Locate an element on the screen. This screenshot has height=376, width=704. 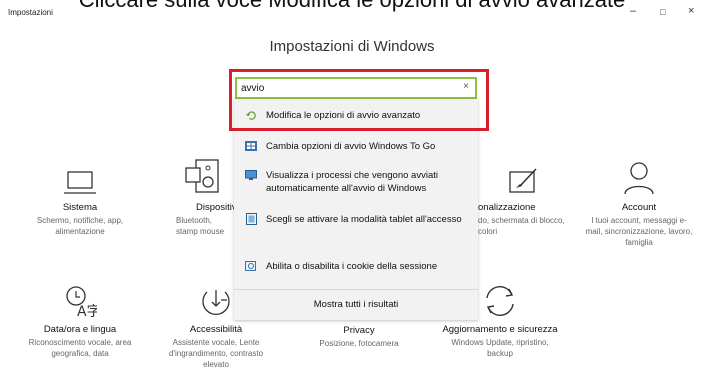
recovery-icon is located at coordinates (251, 115).